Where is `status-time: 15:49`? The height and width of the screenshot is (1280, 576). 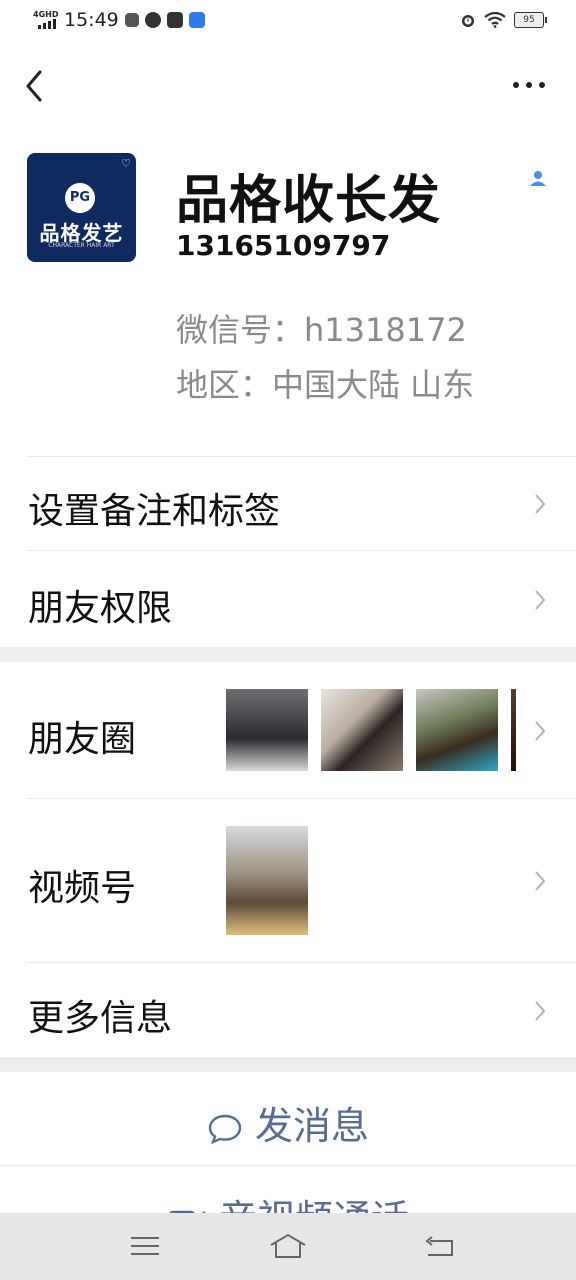 status-time: 15:49 is located at coordinates (91, 20).